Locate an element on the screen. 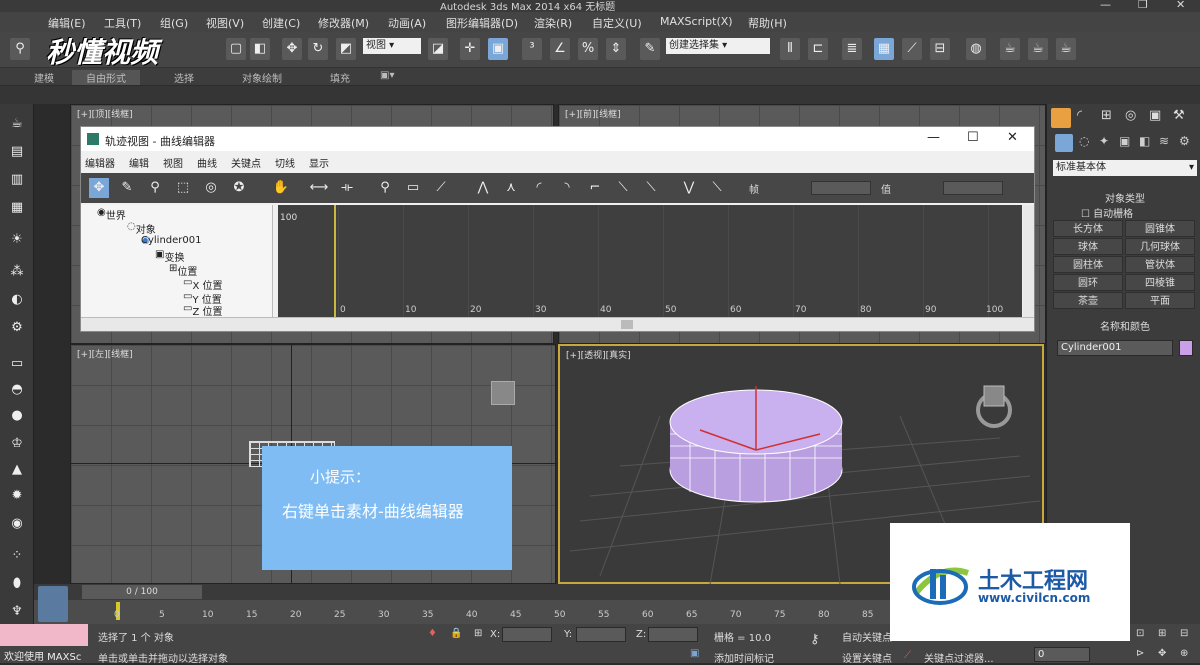 This screenshot has height=665, width=1200. menu-edit: 编辑(E) is located at coordinates (67, 23).